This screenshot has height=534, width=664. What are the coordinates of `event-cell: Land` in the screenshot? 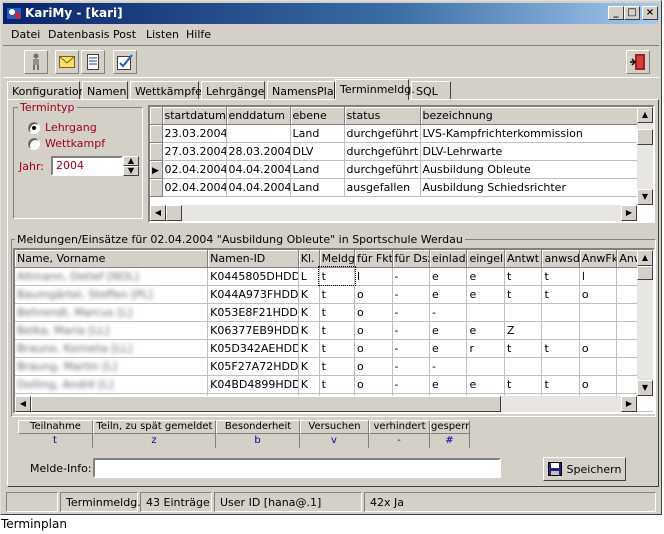 It's located at (317, 169).